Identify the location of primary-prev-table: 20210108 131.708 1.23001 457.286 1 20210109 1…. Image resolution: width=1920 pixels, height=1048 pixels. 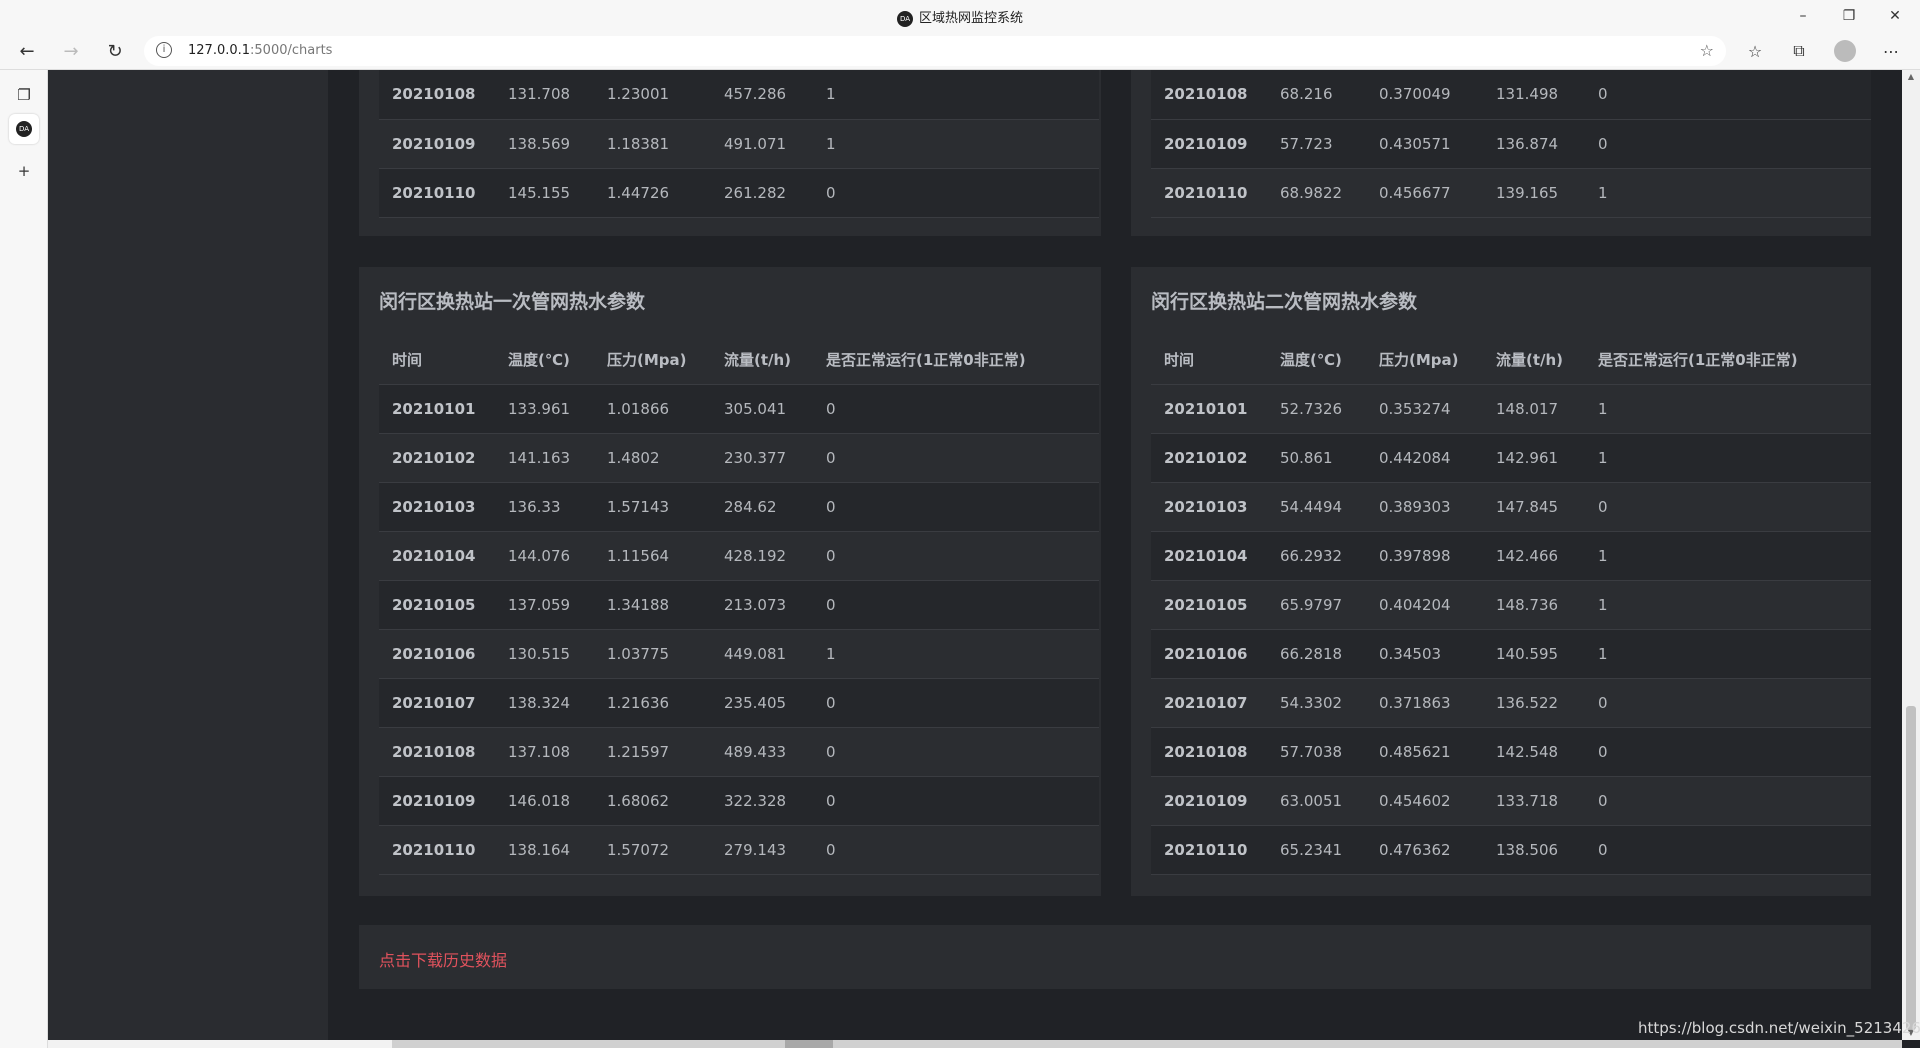
(739, 144).